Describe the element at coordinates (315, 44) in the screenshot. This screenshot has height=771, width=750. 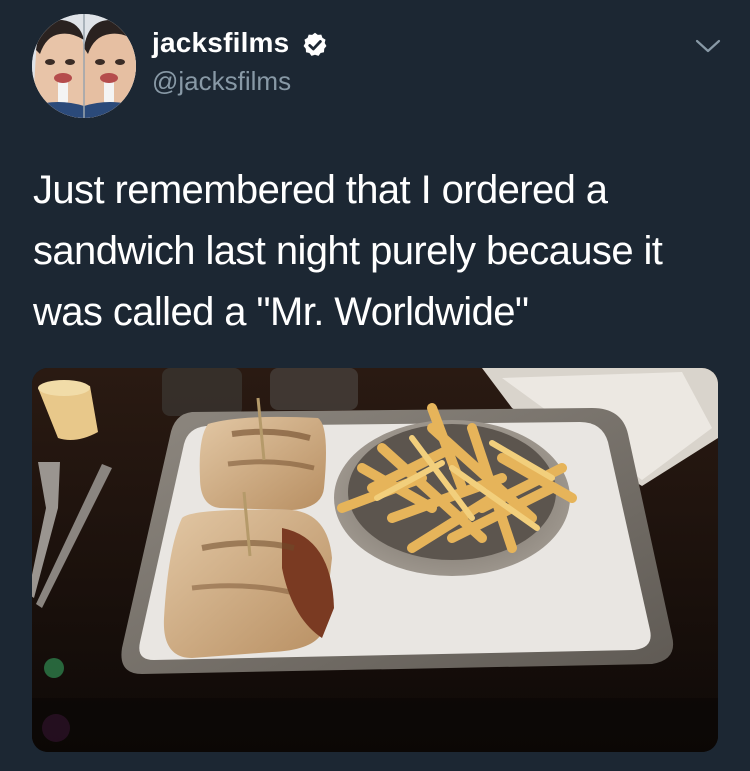
I see `verified-badge-icon` at that location.